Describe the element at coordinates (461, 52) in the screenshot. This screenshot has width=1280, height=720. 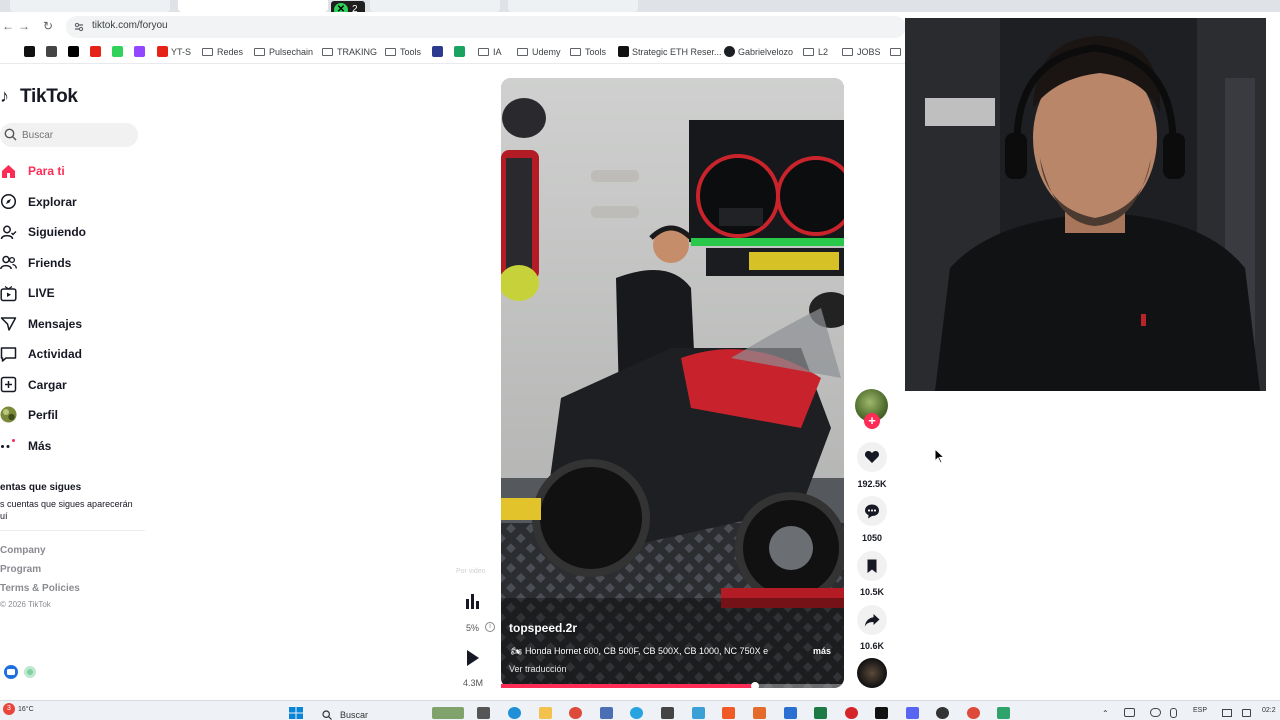
I see `bookmark-icon-green` at that location.